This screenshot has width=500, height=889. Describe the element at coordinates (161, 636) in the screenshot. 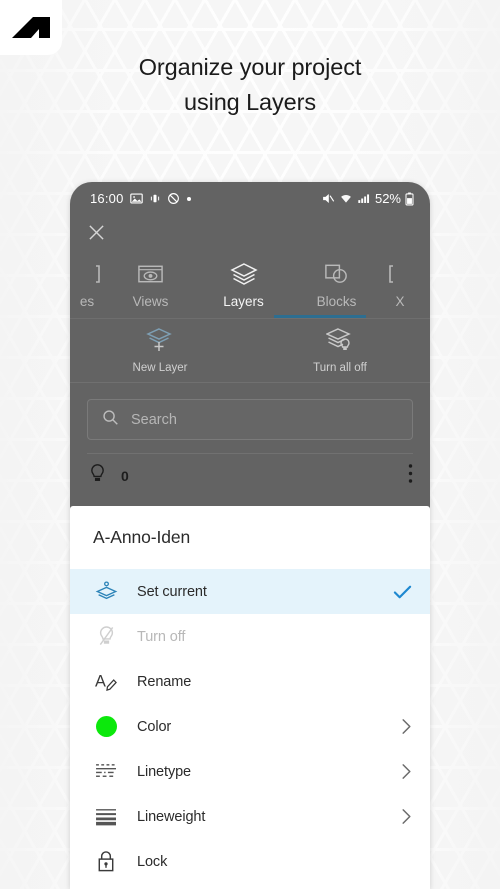

I see `menu-item-label: Turn off` at that location.